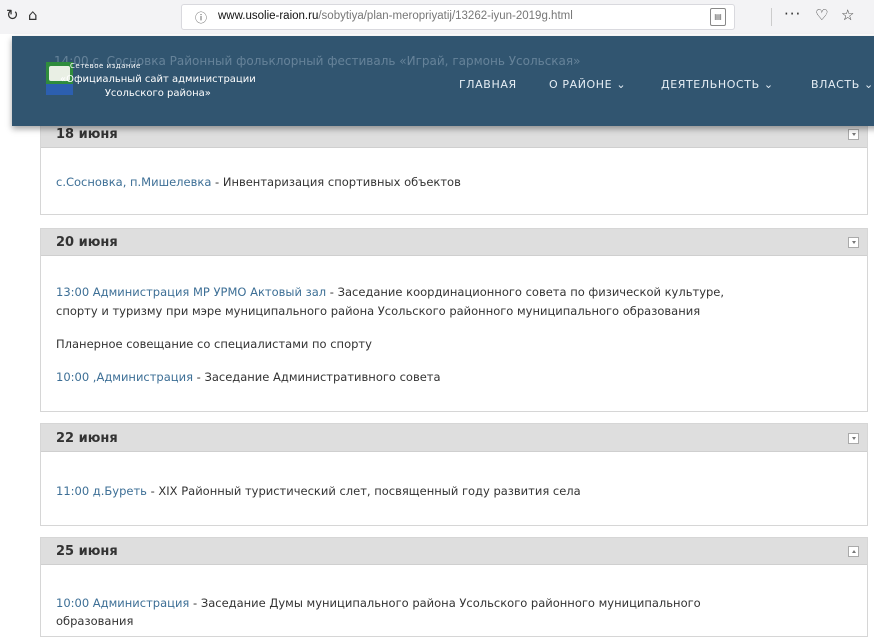  I want to click on event-link: 10:00 ,Администрация, so click(124, 377).